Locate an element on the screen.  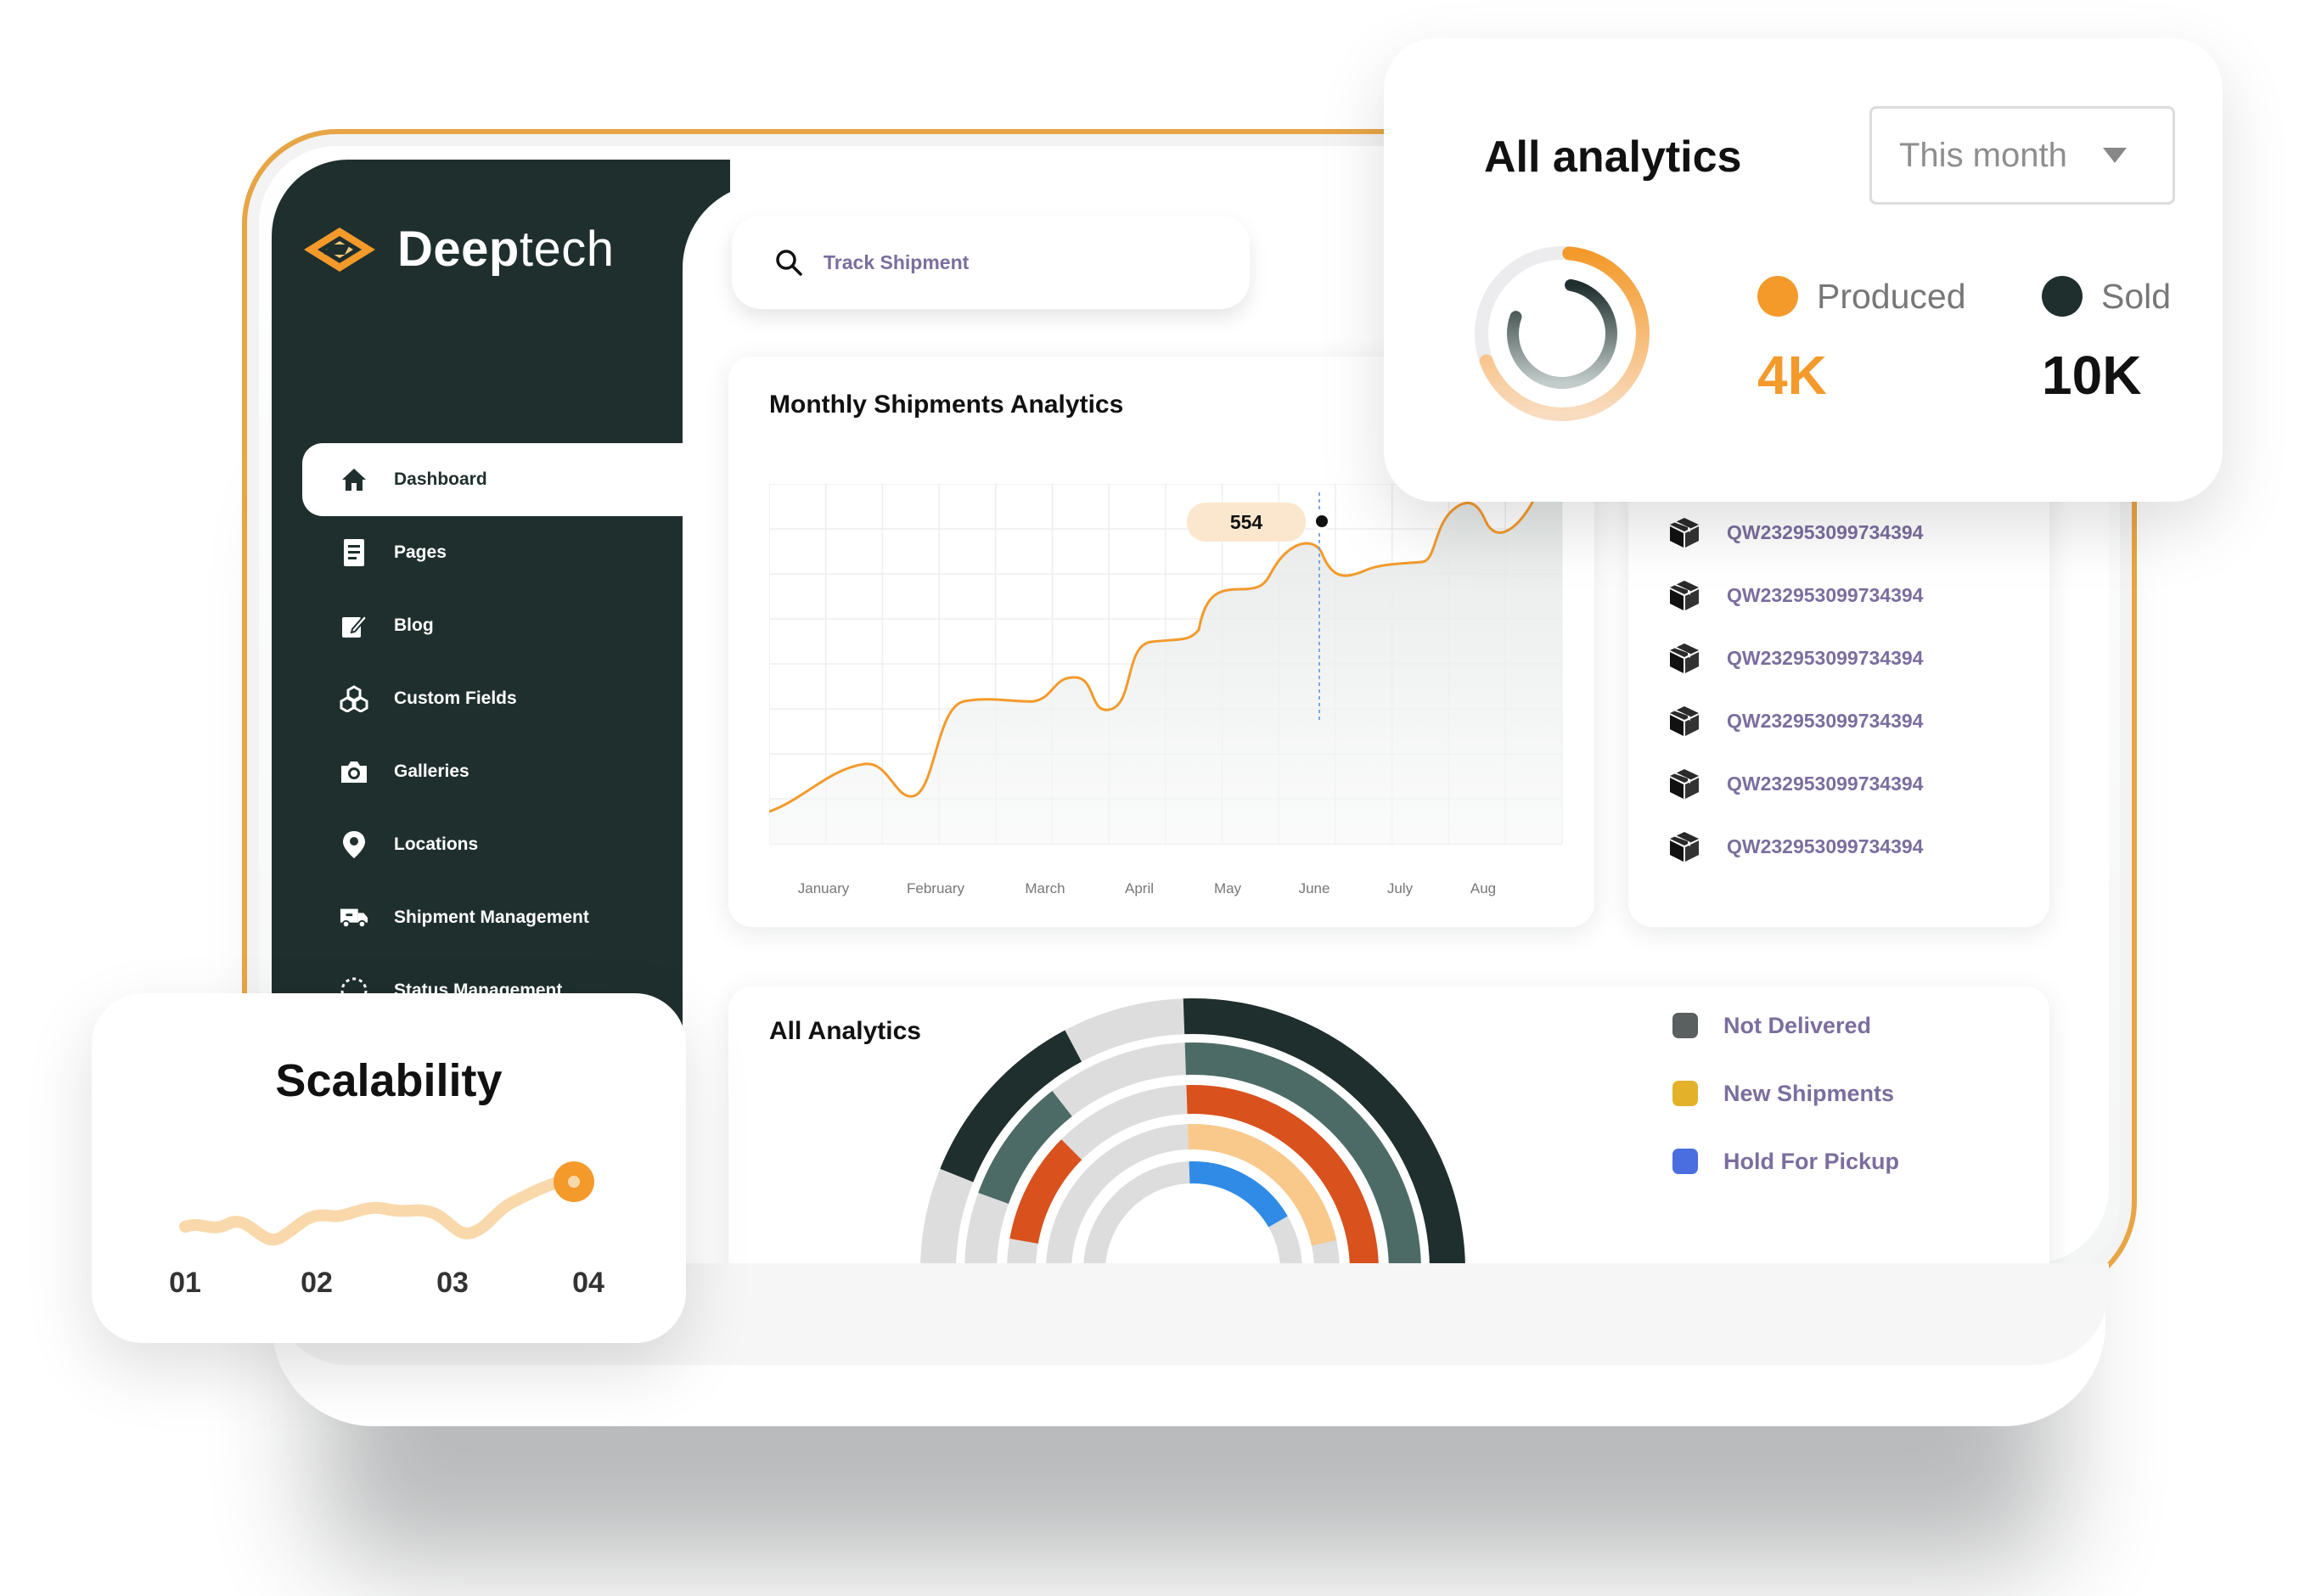
period-dropdown: This month is located at coordinates (2022, 155).